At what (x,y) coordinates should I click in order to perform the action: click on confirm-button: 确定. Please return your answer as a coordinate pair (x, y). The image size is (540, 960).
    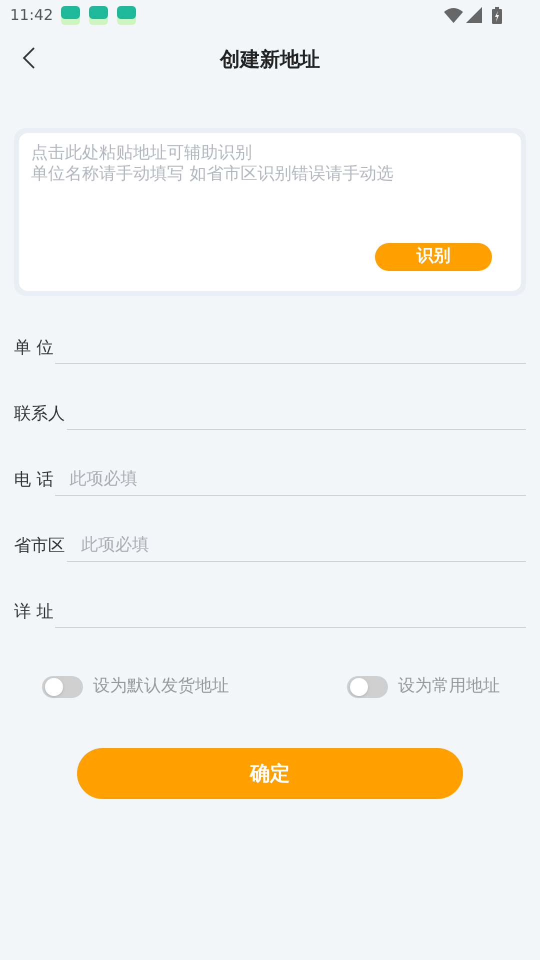
    Looking at the image, I should click on (270, 773).